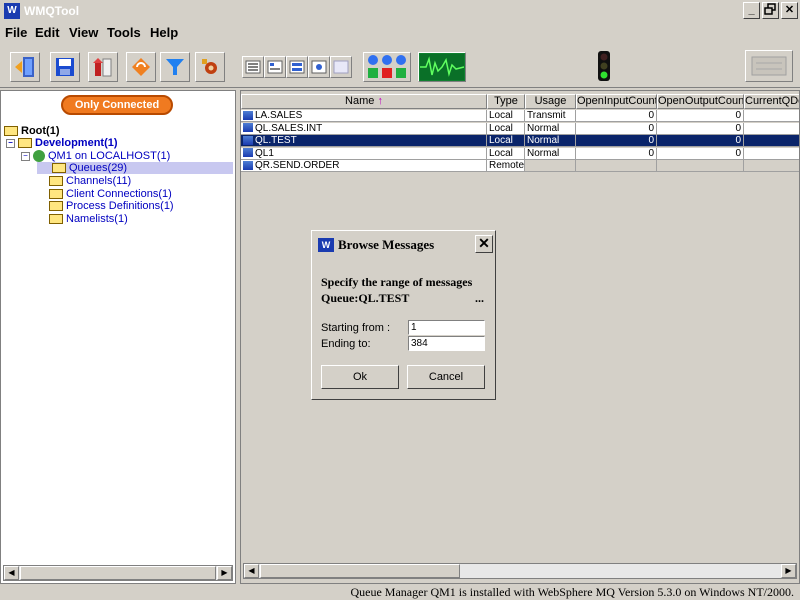 The width and height of the screenshot is (800, 600). I want to click on table-row: QL.SALES.INT Local Normal 0 0, so click(520, 128).